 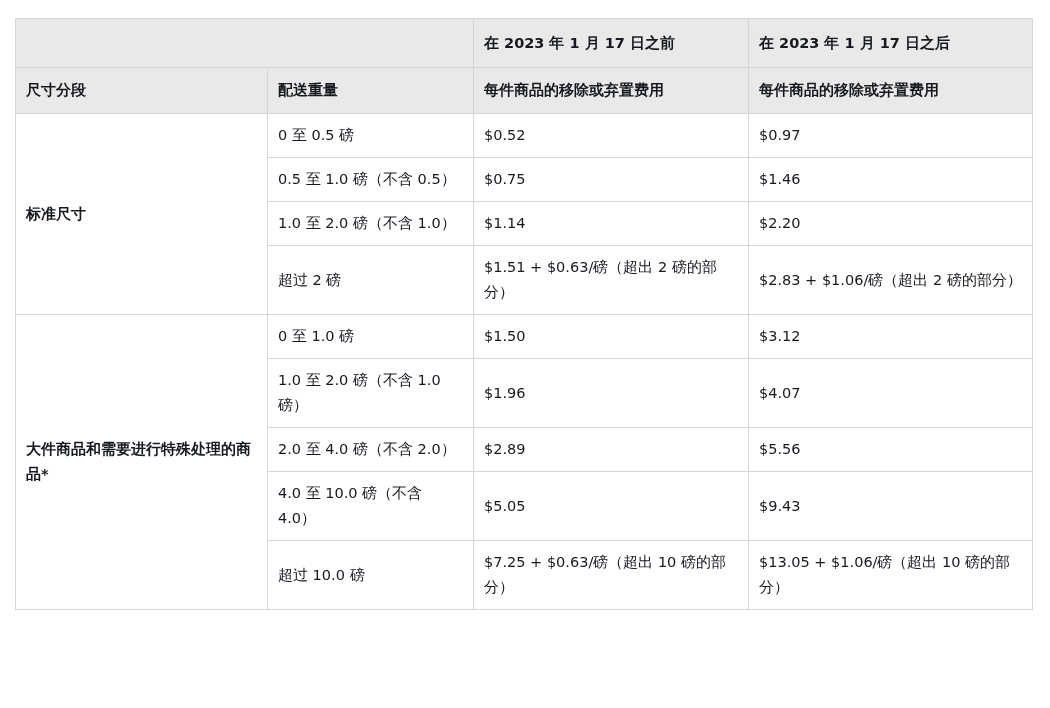 What do you see at coordinates (611, 179) in the screenshot?
I see `table-cell: $0.75` at bounding box center [611, 179].